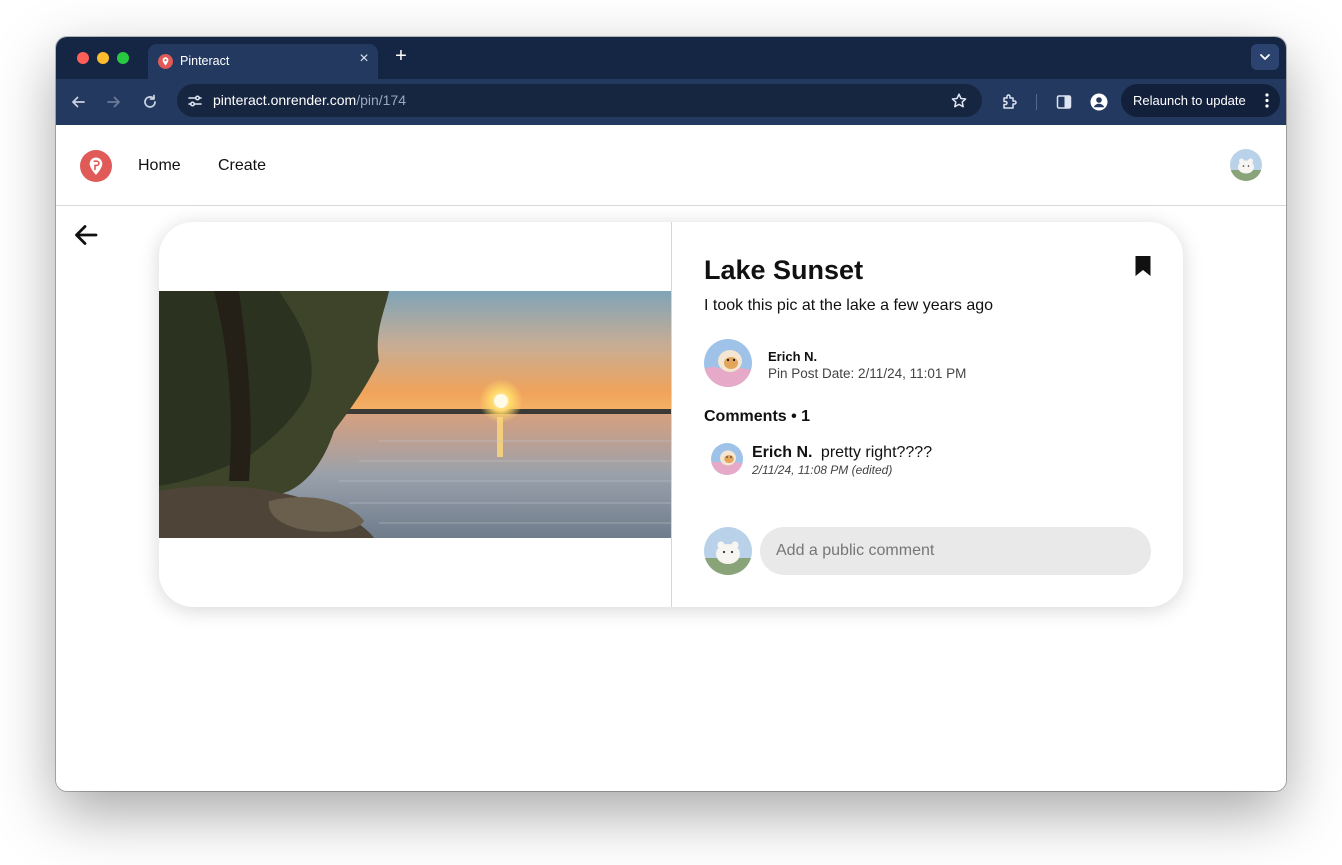 This screenshot has height=865, width=1342. I want to click on toolbar-divider, so click(1036, 102).